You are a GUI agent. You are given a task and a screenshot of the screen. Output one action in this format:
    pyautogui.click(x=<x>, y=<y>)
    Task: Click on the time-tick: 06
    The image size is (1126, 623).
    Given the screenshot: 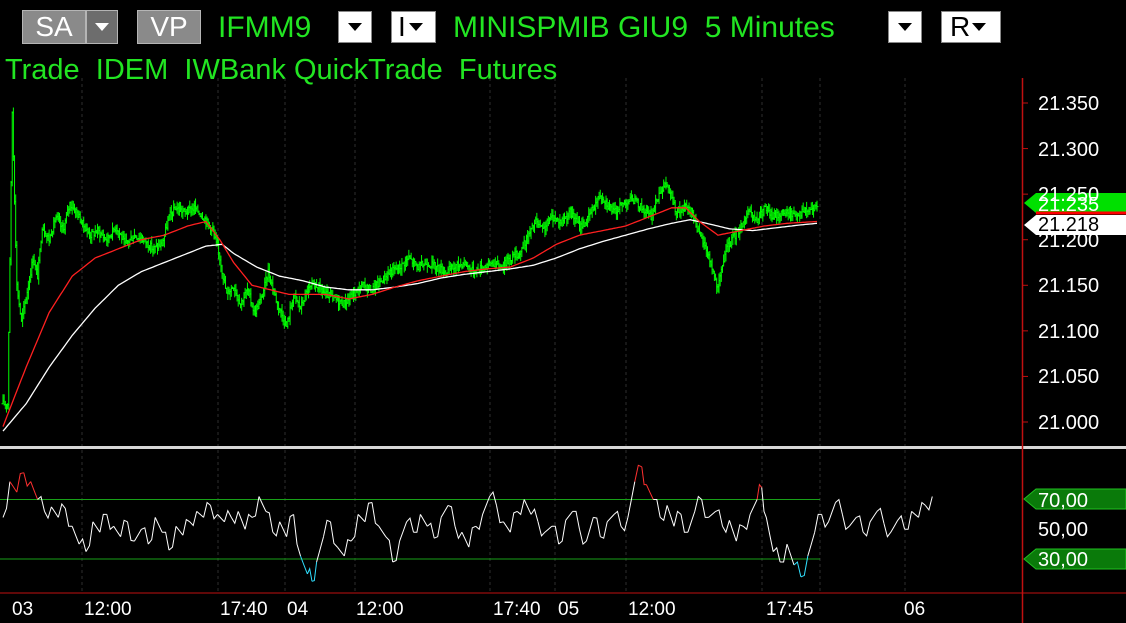 What is the action you would take?
    pyautogui.click(x=915, y=609)
    